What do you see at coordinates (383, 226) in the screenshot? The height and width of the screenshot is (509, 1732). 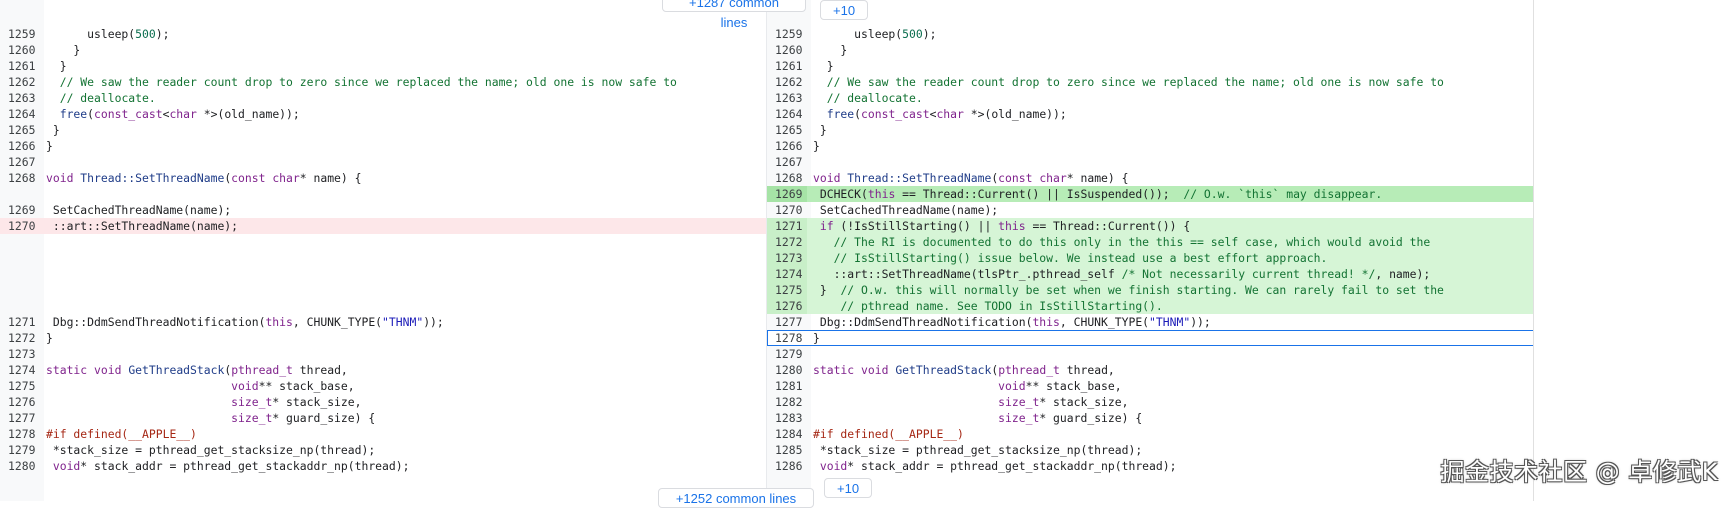 I see `left-code-line: 1270 ::art::SetThreadName(name);` at bounding box center [383, 226].